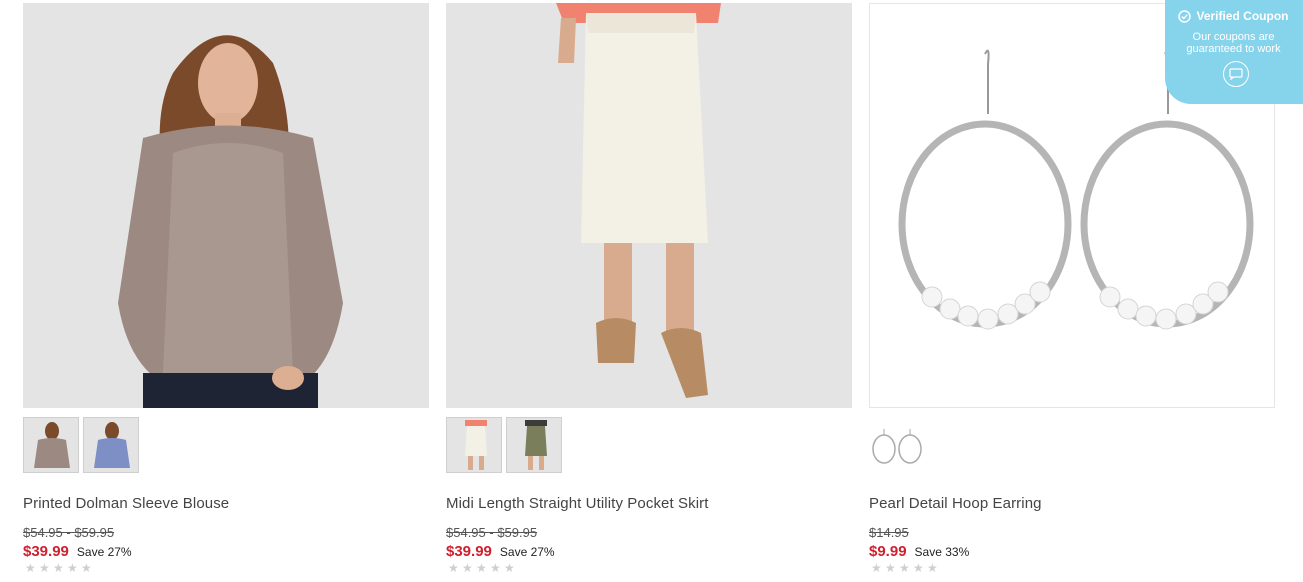 The width and height of the screenshot is (1303, 582). What do you see at coordinates (1233, 37) in the screenshot?
I see `coupon-subtitle-line: Our coupons are` at bounding box center [1233, 37].